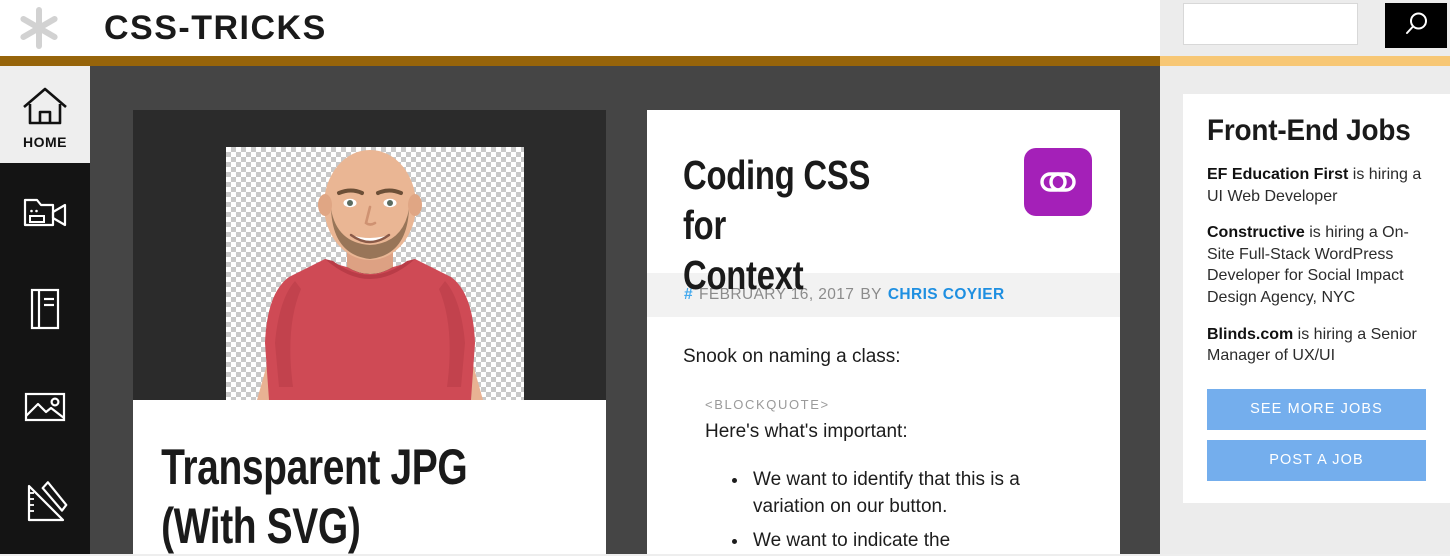 The height and width of the screenshot is (556, 1450). Describe the element at coordinates (783, 225) in the screenshot. I see `post-title: Coding CSS for Context` at that location.